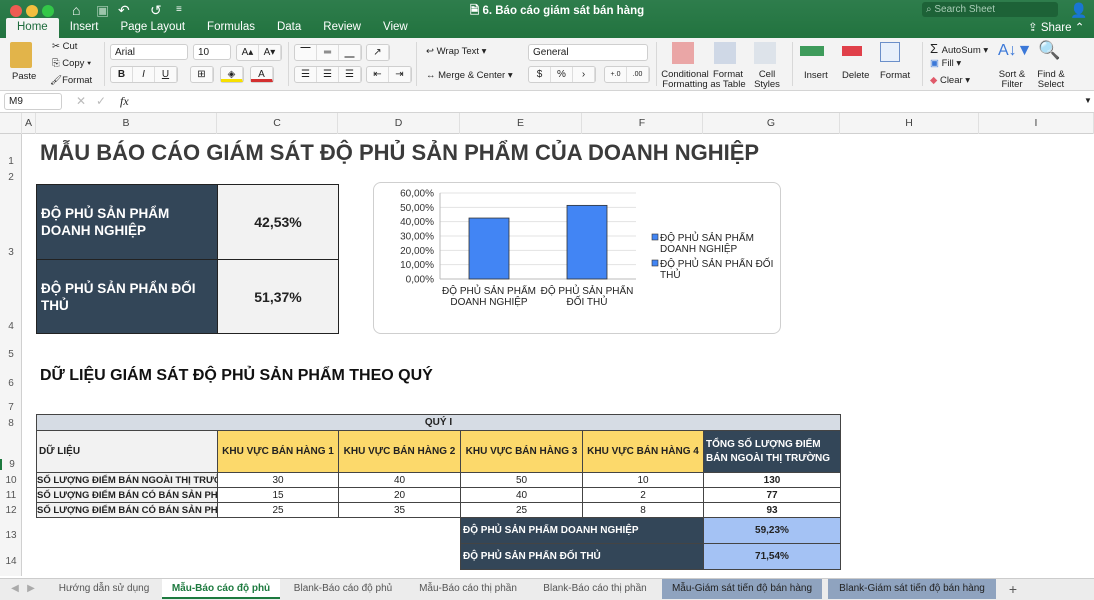  Describe the element at coordinates (1080, 28) in the screenshot. I see `collapse-ribbon-icon: ⌃` at that location.